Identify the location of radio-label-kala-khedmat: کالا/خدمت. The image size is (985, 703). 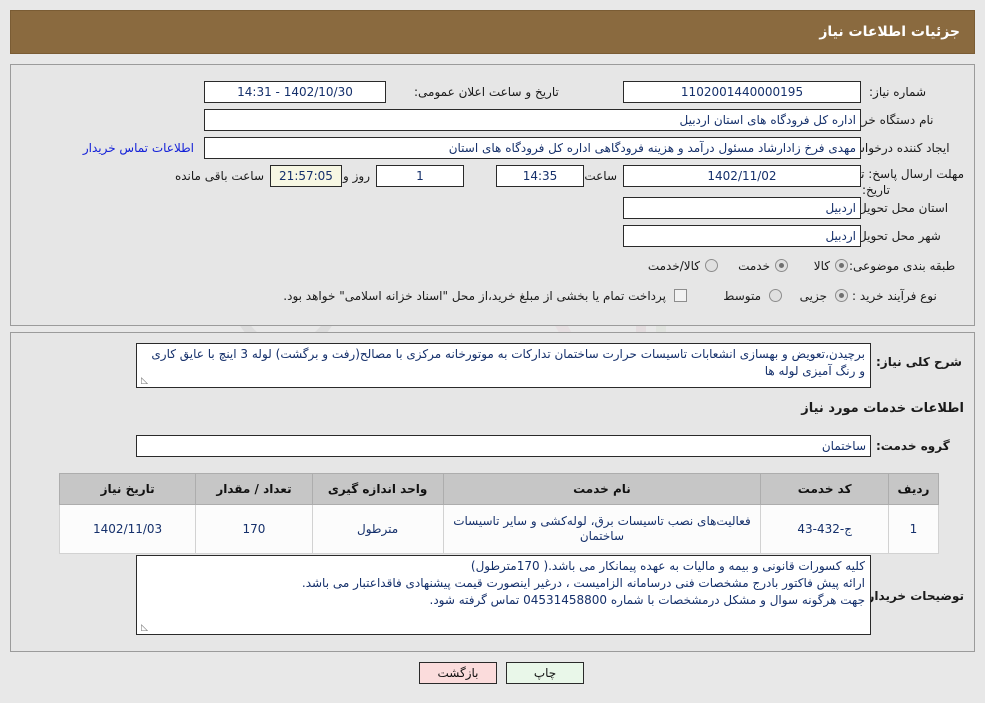
(673, 266).